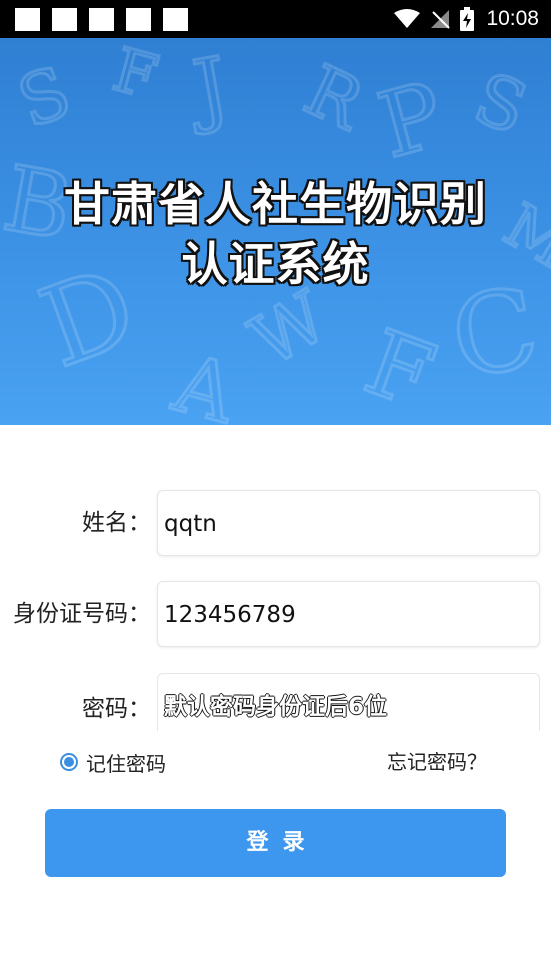 The width and height of the screenshot is (551, 979). I want to click on password-placeholder: 默认密码身份证后6位, so click(276, 707).